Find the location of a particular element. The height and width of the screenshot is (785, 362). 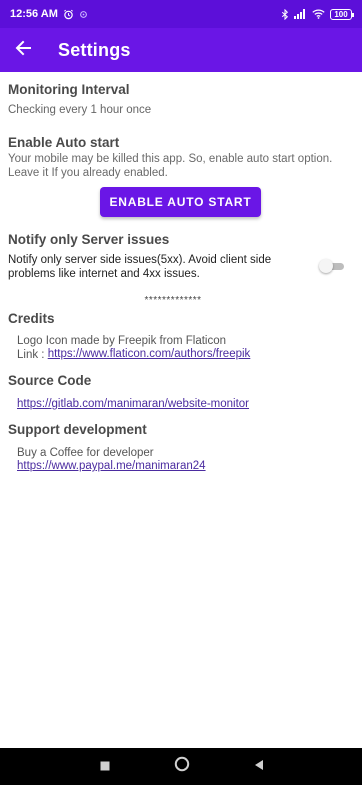

credits-text: Logo Icon made by Freepik from Flaticon is located at coordinates (122, 341).